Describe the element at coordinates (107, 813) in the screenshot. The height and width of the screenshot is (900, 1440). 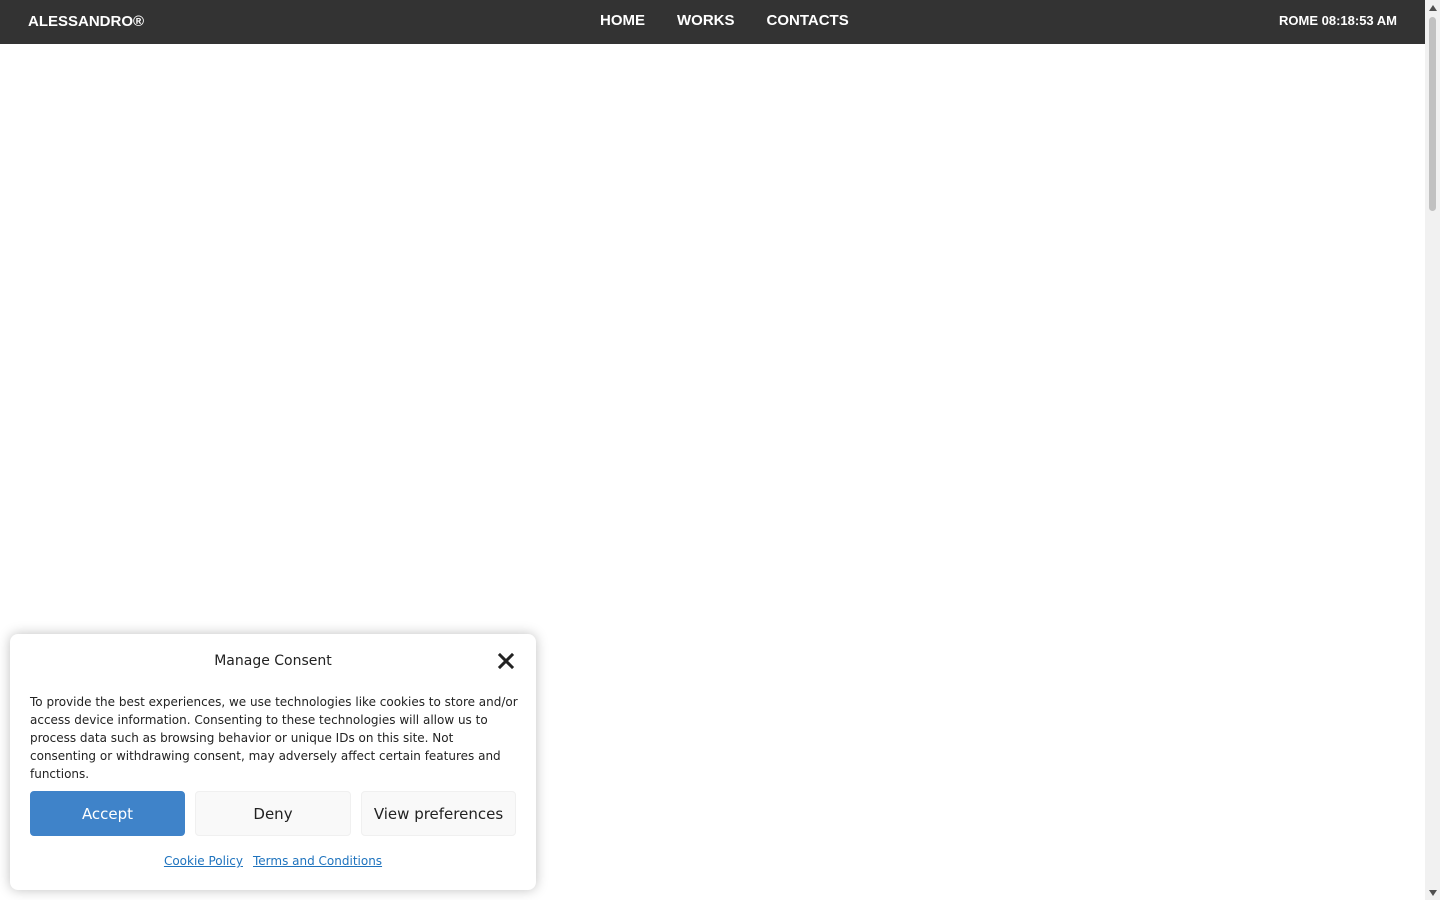
I see `accept-button: Accept` at that location.